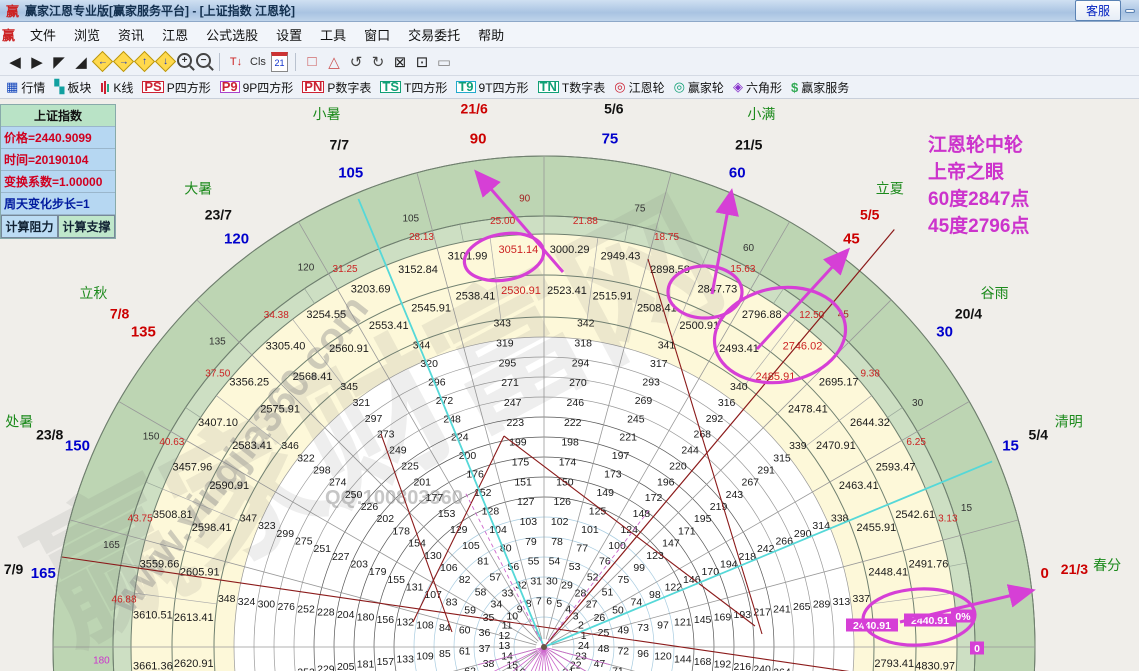  Describe the element at coordinates (859, 486) in the screenshot. I see `price-inner-value: 2463.41` at that location.